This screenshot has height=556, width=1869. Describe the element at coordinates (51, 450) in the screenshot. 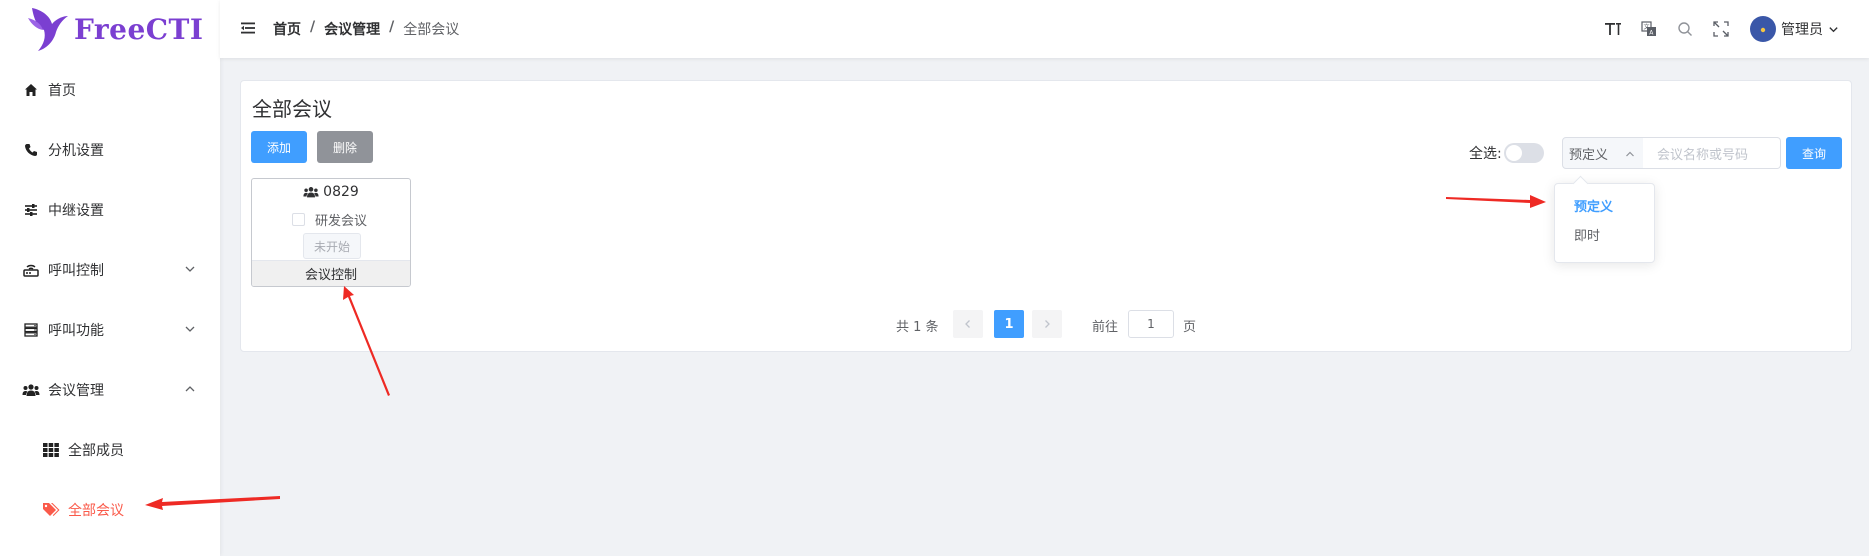

I see `grid-icon` at that location.